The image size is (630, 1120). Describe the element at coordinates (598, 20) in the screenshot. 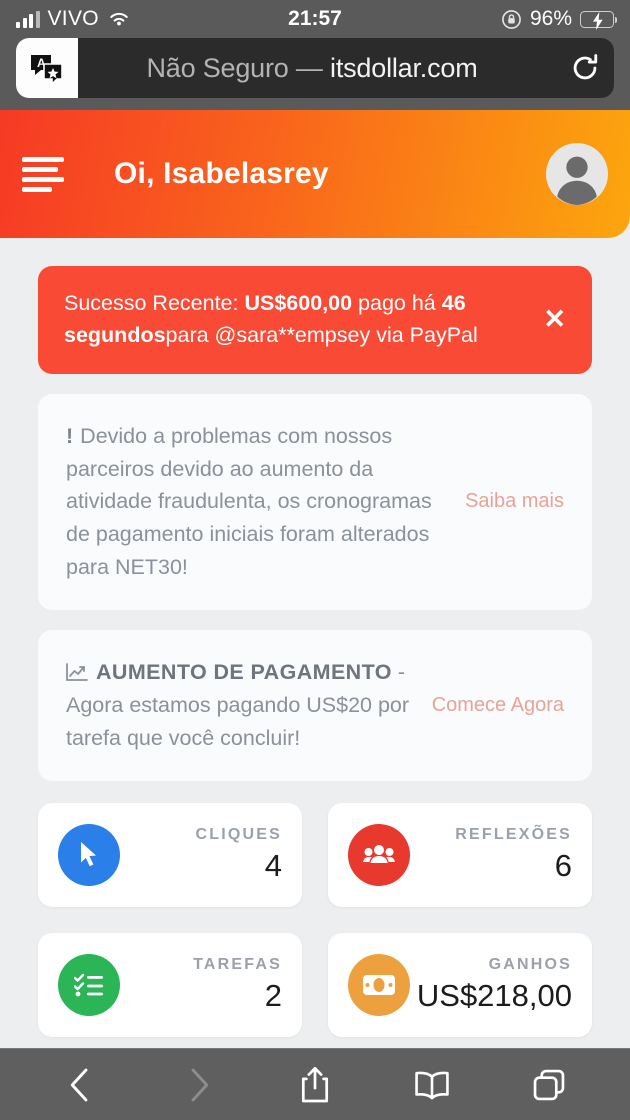

I see `battery-charging-icon` at that location.